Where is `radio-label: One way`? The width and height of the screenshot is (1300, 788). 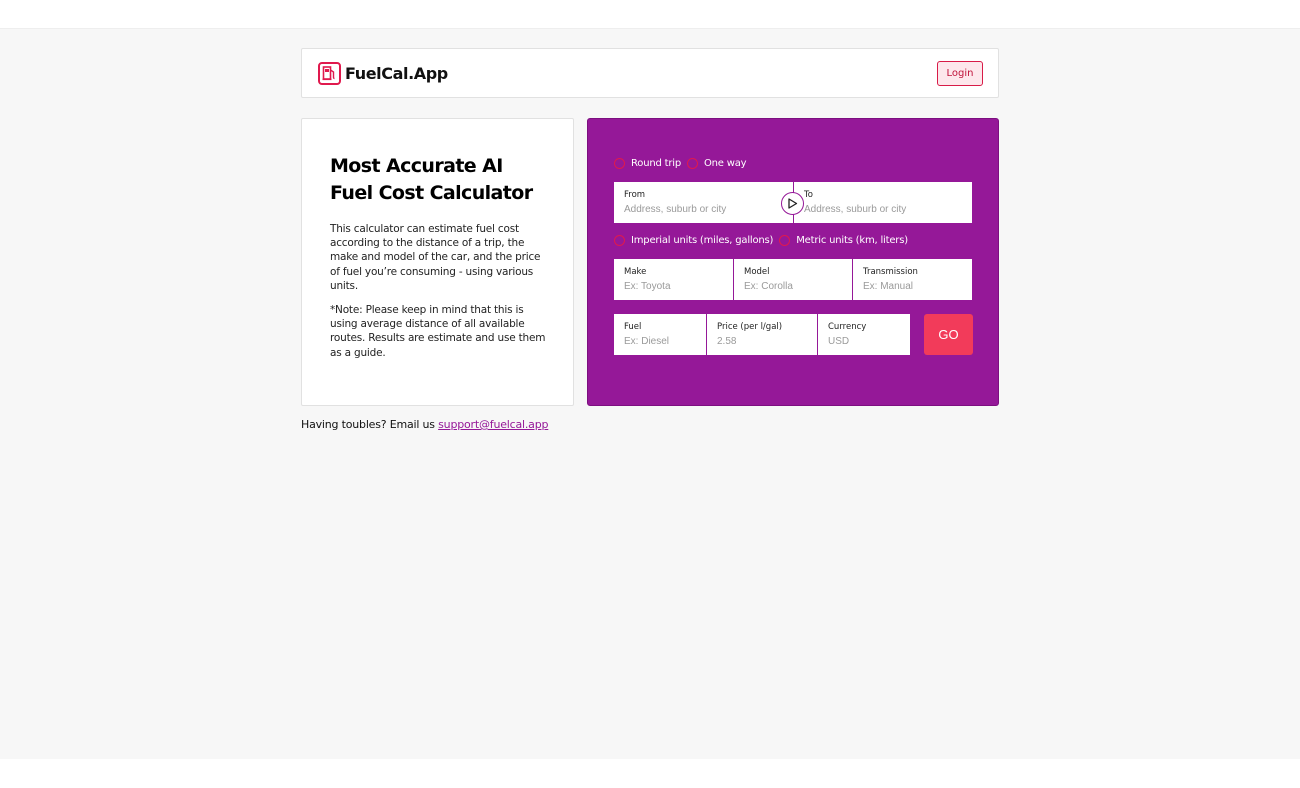
radio-label: One way is located at coordinates (725, 163).